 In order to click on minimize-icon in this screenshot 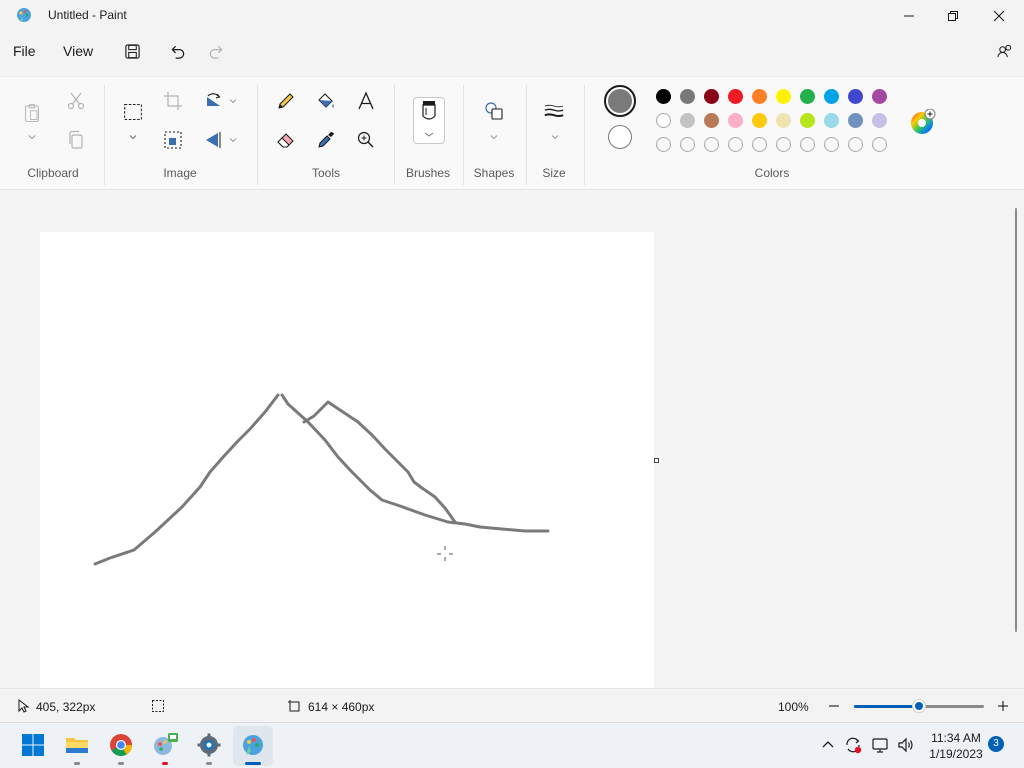, I will do `click(909, 16)`.